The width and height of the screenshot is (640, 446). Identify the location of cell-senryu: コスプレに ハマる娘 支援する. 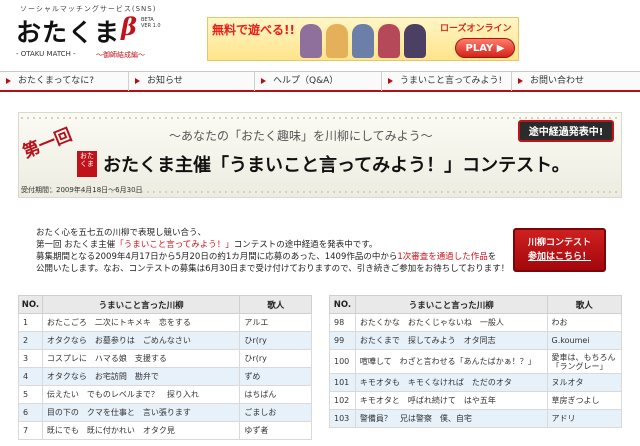
(141, 358).